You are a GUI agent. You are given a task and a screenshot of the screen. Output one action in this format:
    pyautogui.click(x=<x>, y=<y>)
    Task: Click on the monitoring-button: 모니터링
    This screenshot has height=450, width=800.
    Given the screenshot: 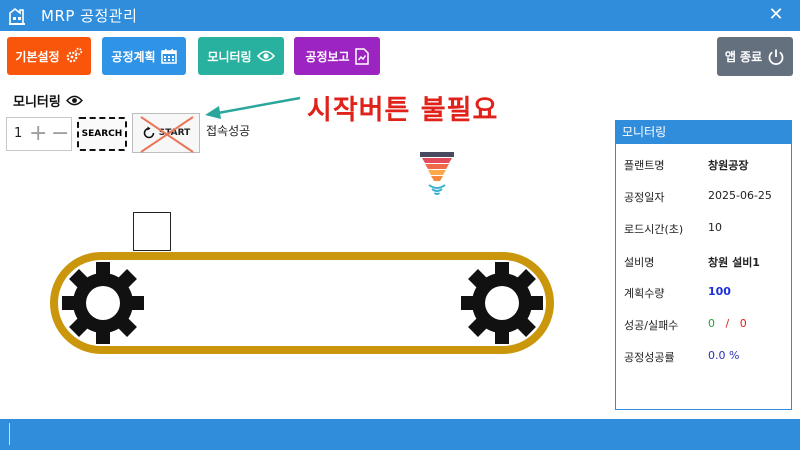 What is the action you would take?
    pyautogui.click(x=241, y=56)
    